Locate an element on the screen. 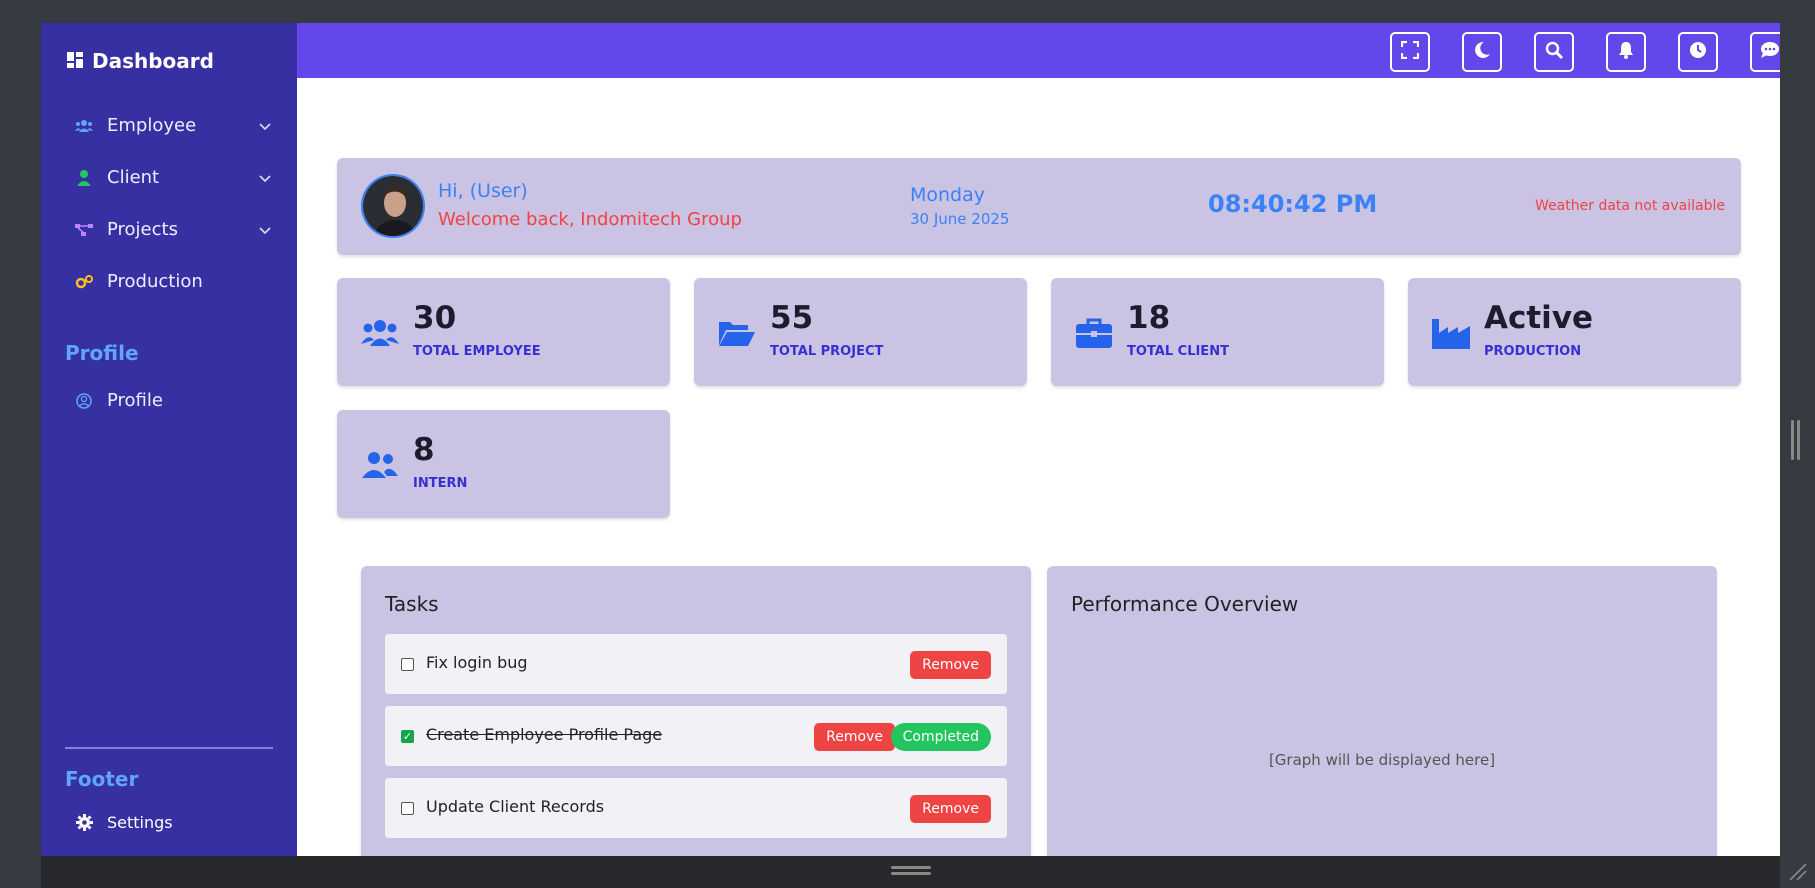  sidebar-item-label: Profile is located at coordinates (135, 400).